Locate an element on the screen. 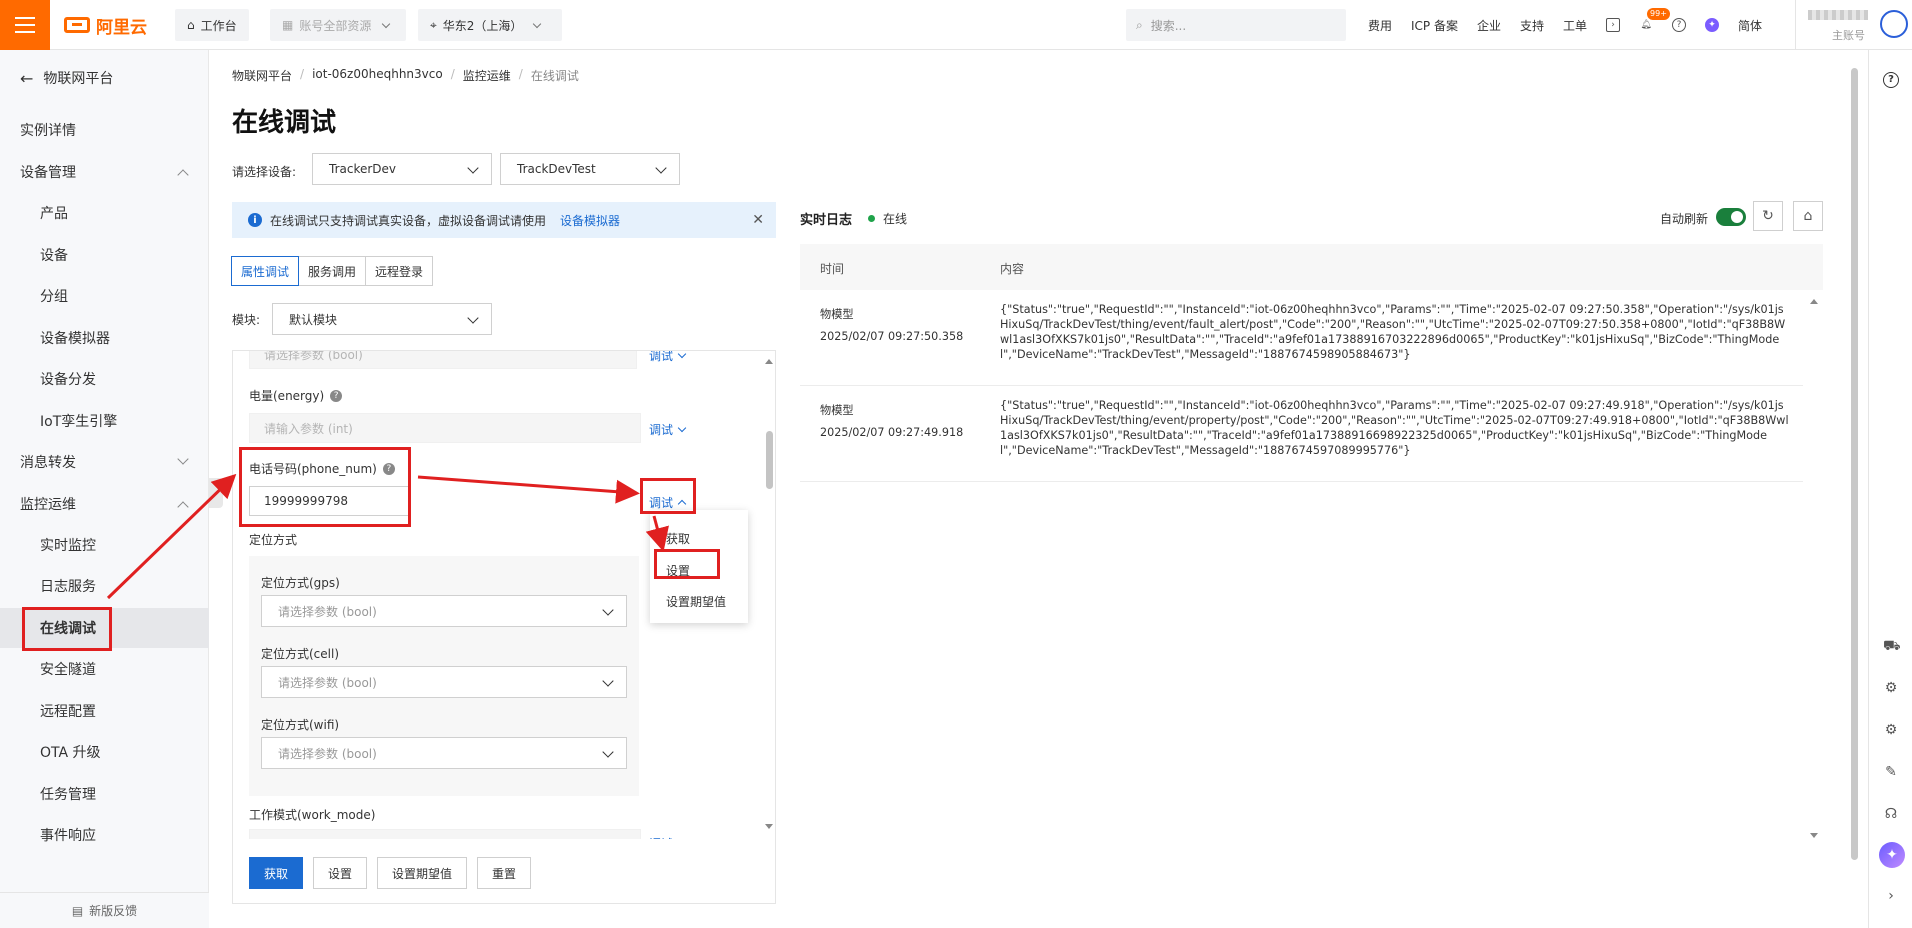 The width and height of the screenshot is (1912, 928). tab-label: 属性调试 is located at coordinates (265, 271).